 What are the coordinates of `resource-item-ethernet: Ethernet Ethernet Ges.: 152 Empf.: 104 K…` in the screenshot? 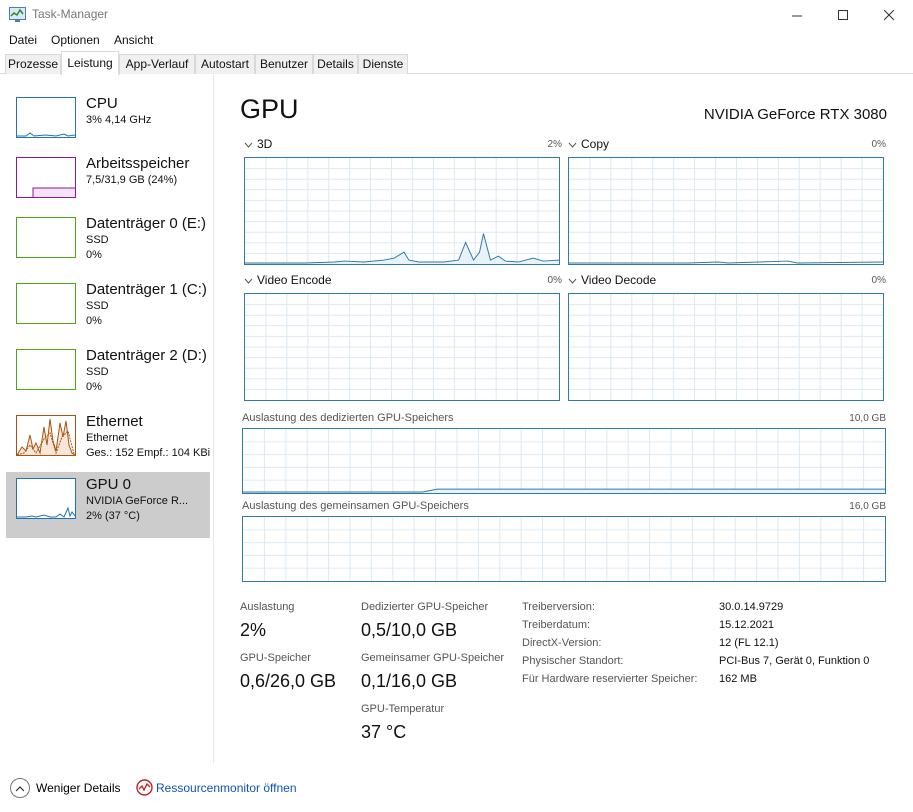 It's located at (108, 442).